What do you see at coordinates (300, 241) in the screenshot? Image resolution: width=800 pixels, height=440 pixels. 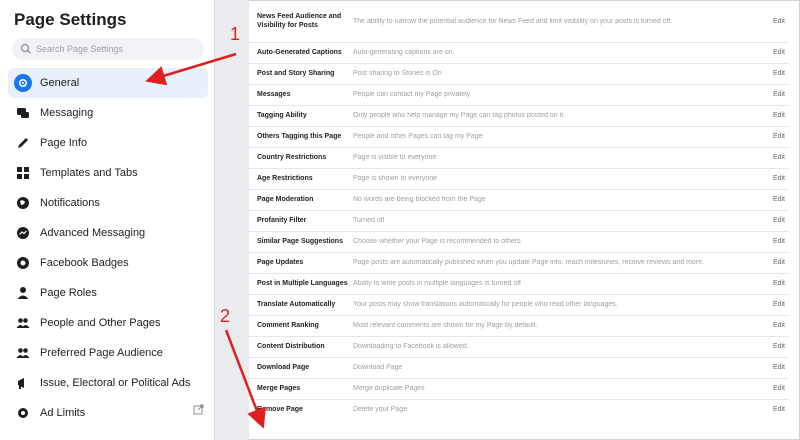 I see `setting-name: Similar Page Suggestions` at bounding box center [300, 241].